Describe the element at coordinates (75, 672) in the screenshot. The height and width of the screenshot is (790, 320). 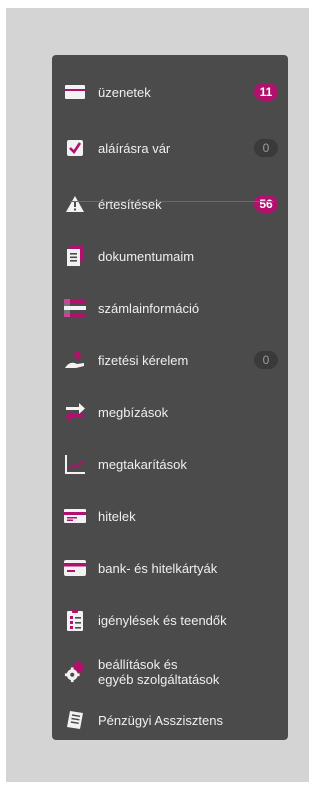
I see `settings-gear-icon` at that location.